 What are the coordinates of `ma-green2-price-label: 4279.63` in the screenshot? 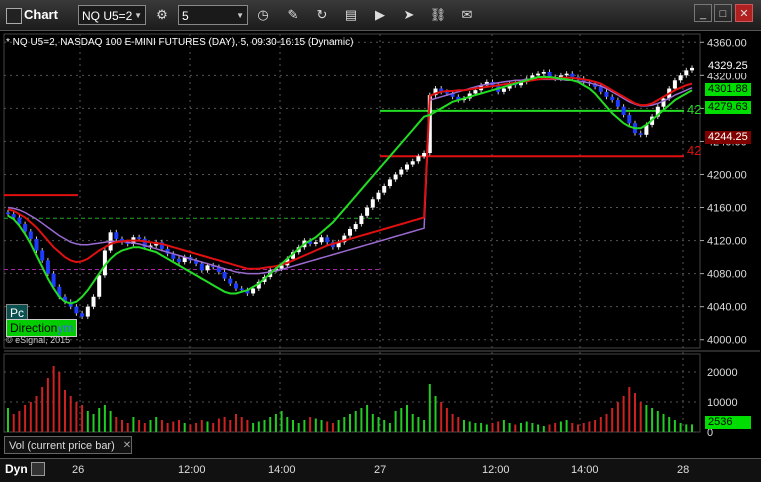 It's located at (728, 107).